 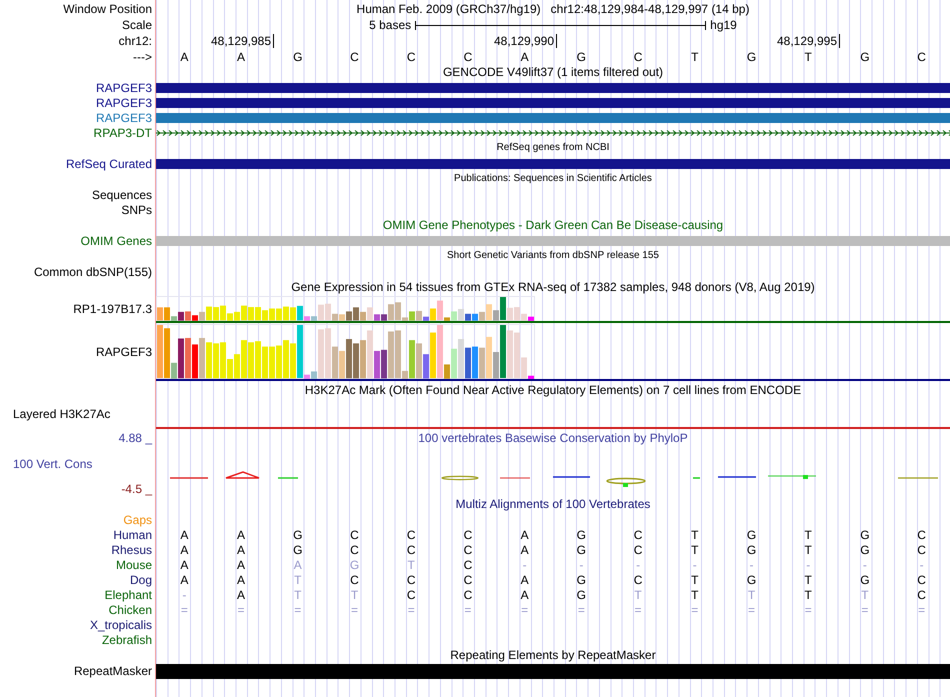 I want to click on track-title: Short Genetic Variants from dbSNP release 155, so click(x=553, y=256).